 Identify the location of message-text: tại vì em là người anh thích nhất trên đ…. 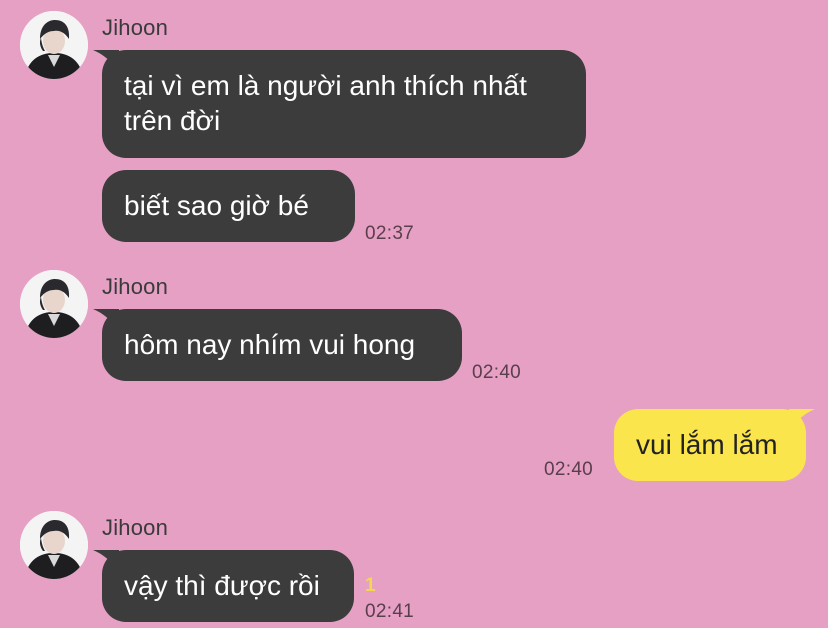
(325, 103).